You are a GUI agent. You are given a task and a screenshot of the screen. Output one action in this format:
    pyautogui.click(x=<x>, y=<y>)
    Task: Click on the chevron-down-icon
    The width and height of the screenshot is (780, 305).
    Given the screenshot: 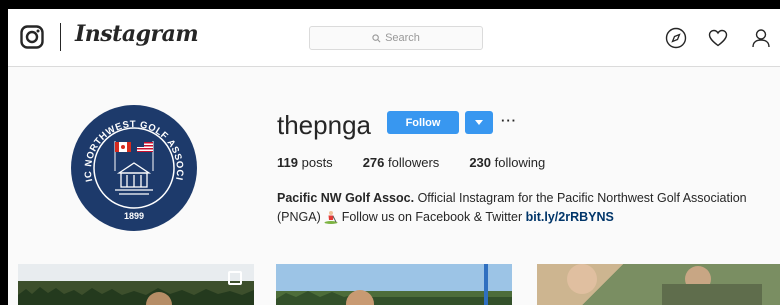 What is the action you would take?
    pyautogui.click(x=479, y=122)
    